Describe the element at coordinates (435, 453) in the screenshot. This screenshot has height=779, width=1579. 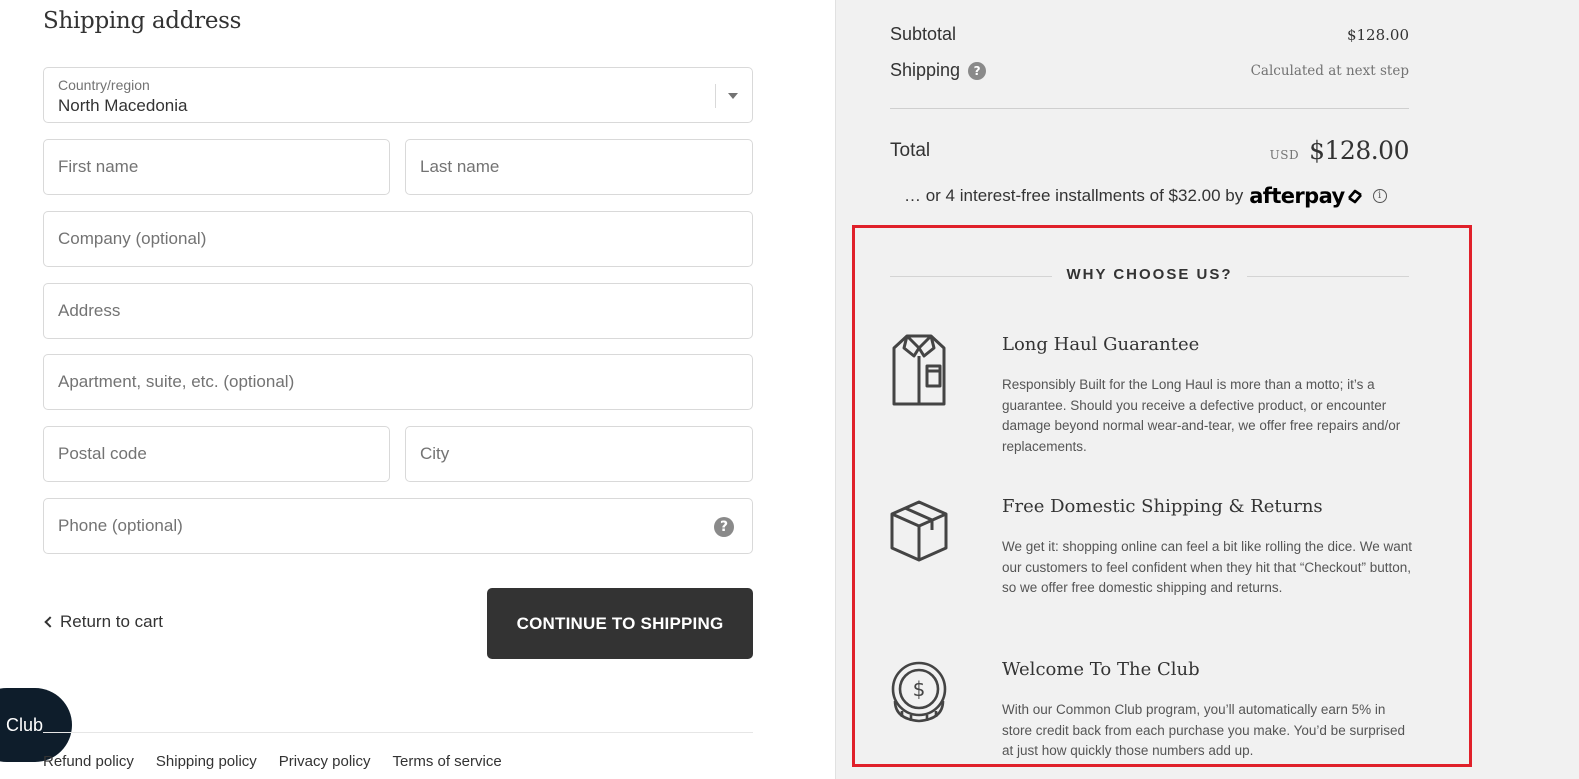
I see `city-placeholder: City` at that location.